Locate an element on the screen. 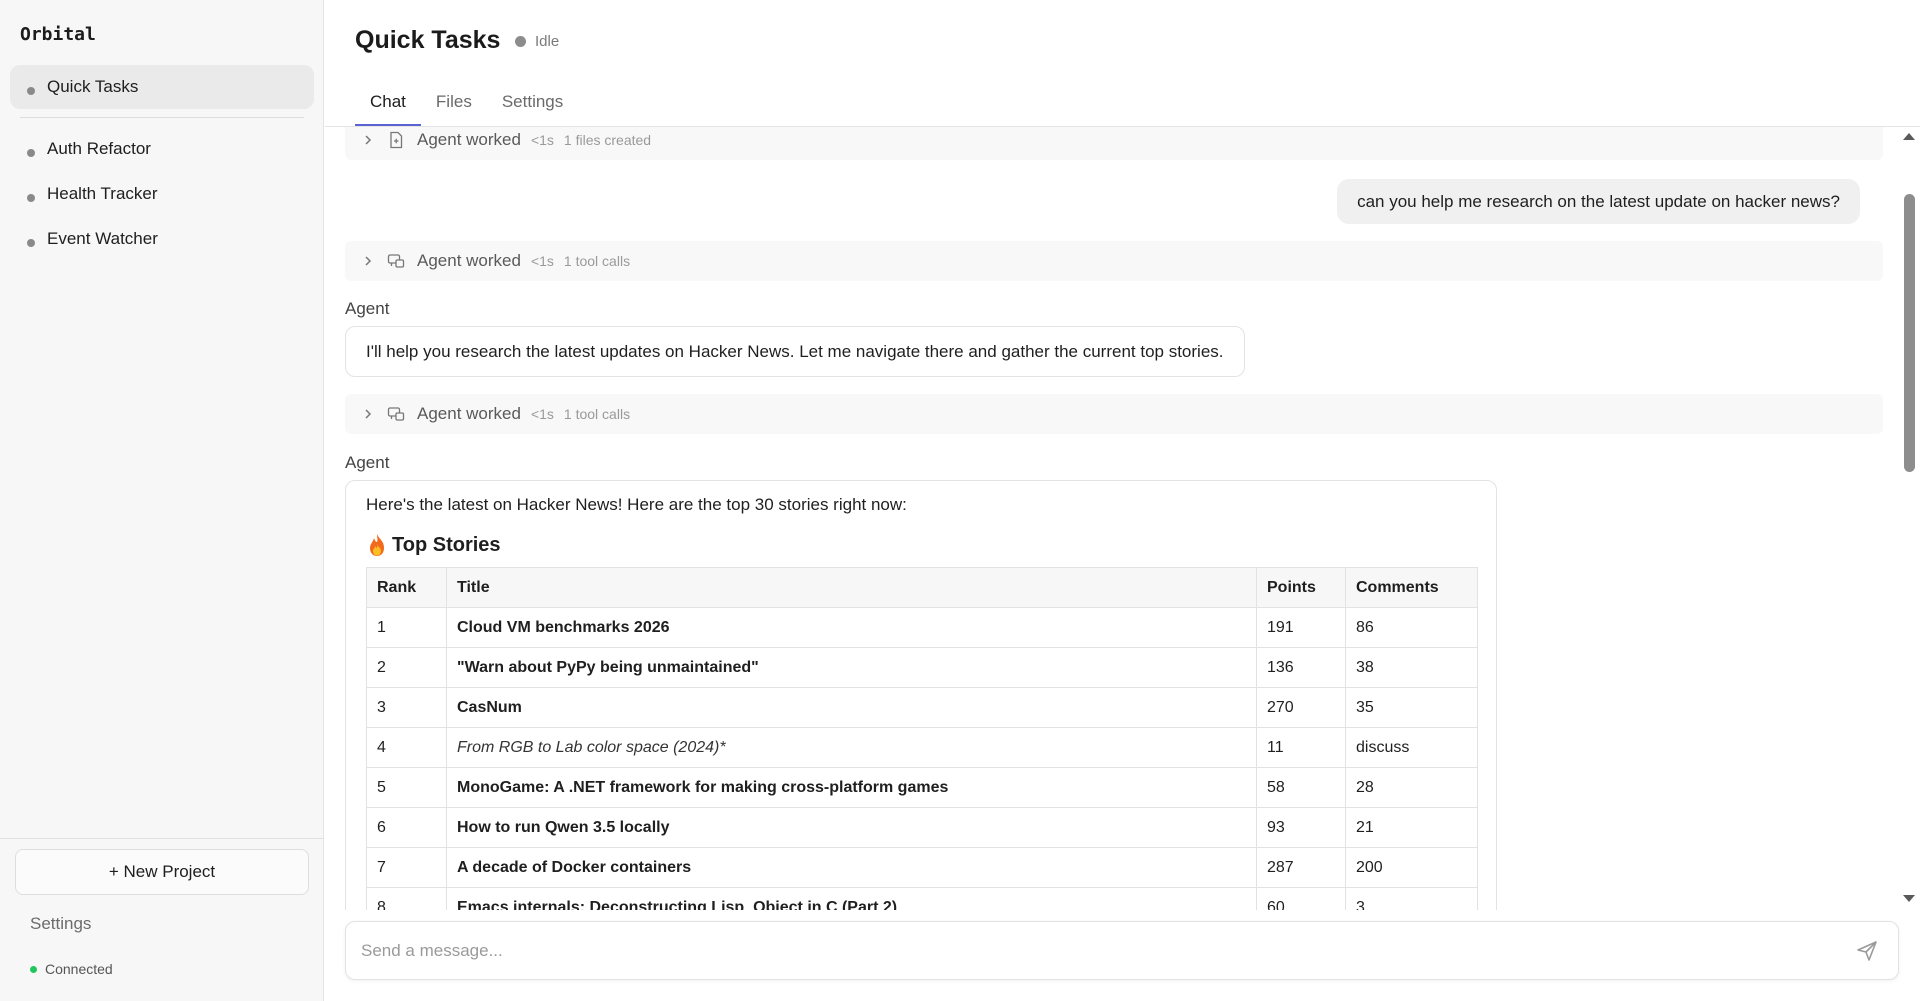  rank-cell: 4 is located at coordinates (406, 747).